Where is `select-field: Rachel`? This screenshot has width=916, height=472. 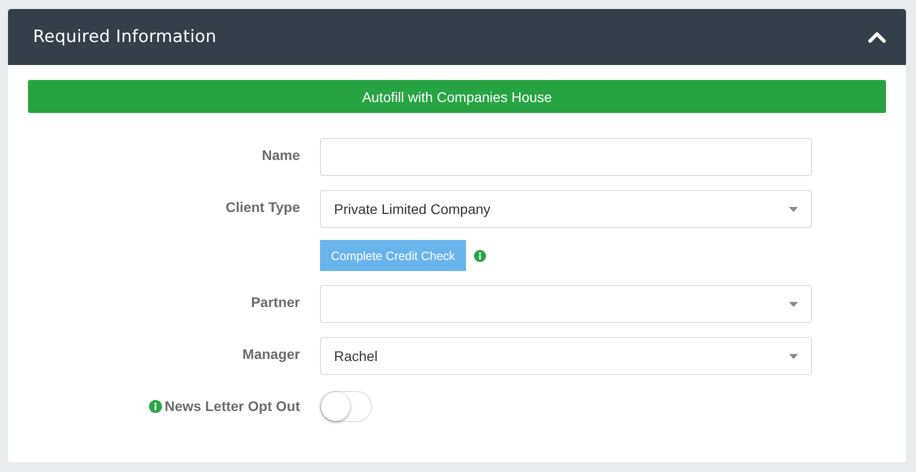
select-field: Rachel is located at coordinates (566, 356).